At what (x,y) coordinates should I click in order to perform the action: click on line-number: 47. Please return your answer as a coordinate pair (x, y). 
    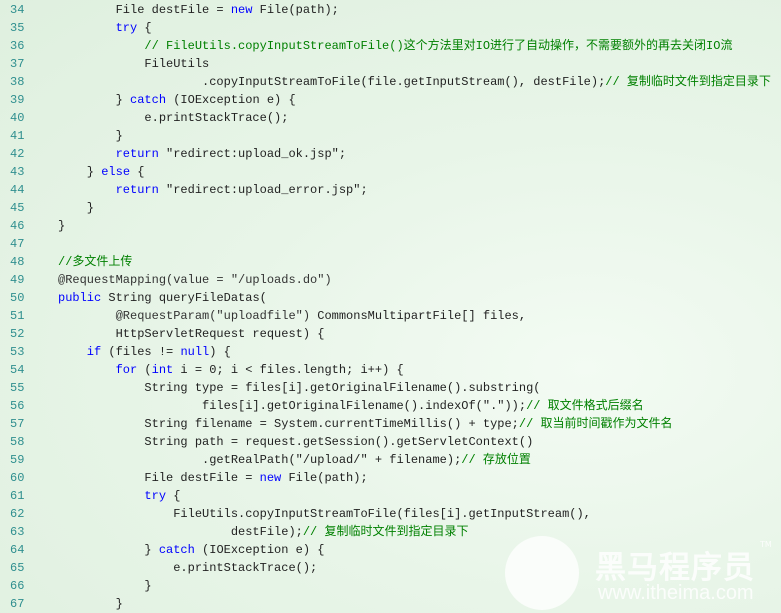
    Looking at the image, I should click on (17, 244).